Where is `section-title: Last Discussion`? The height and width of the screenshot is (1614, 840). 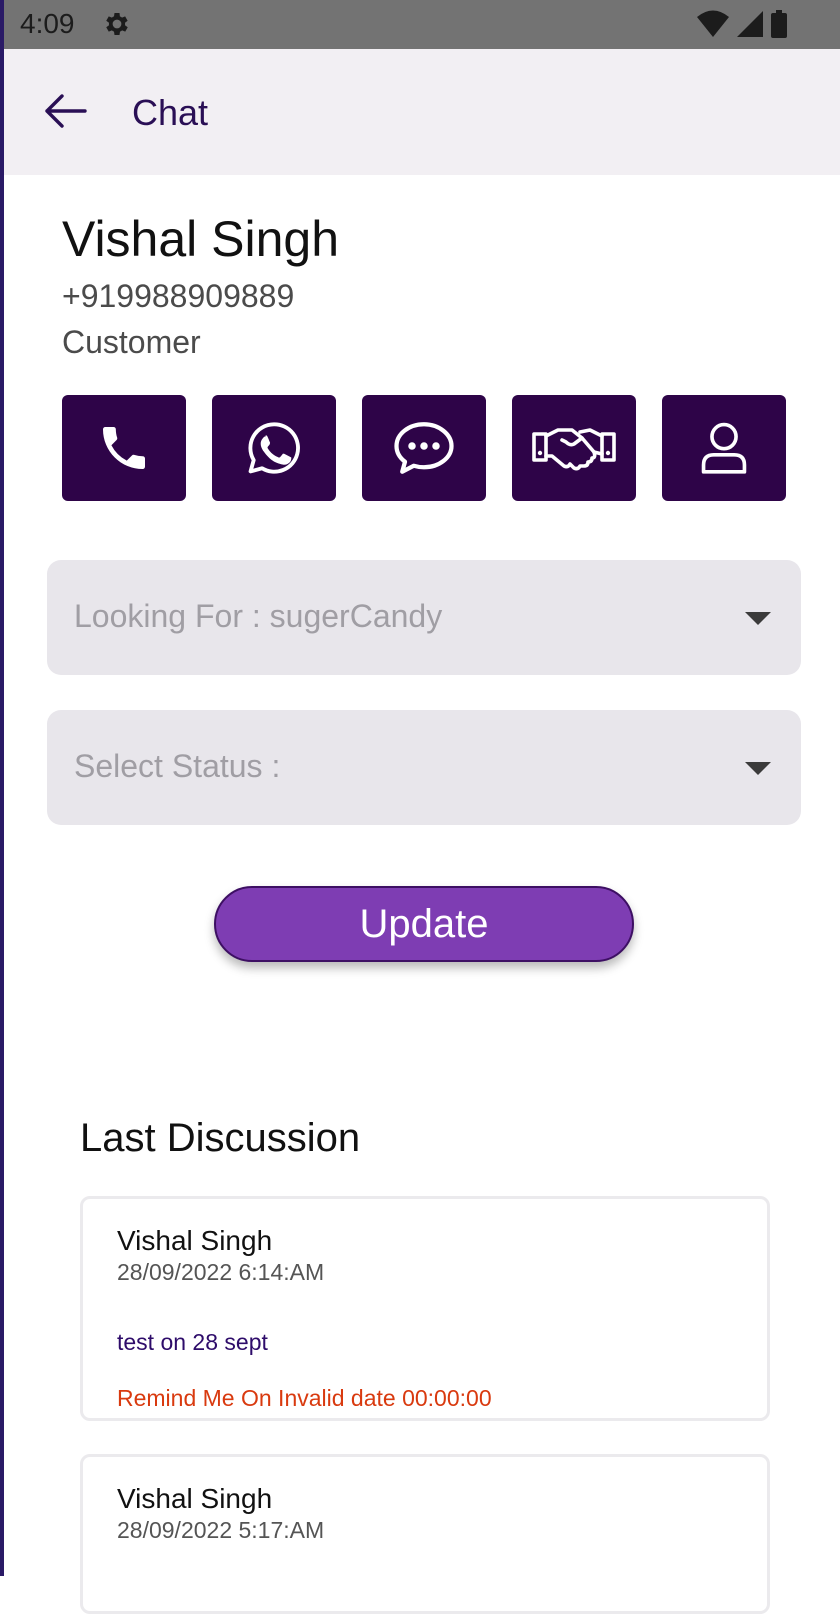 section-title: Last Discussion is located at coordinates (220, 1138).